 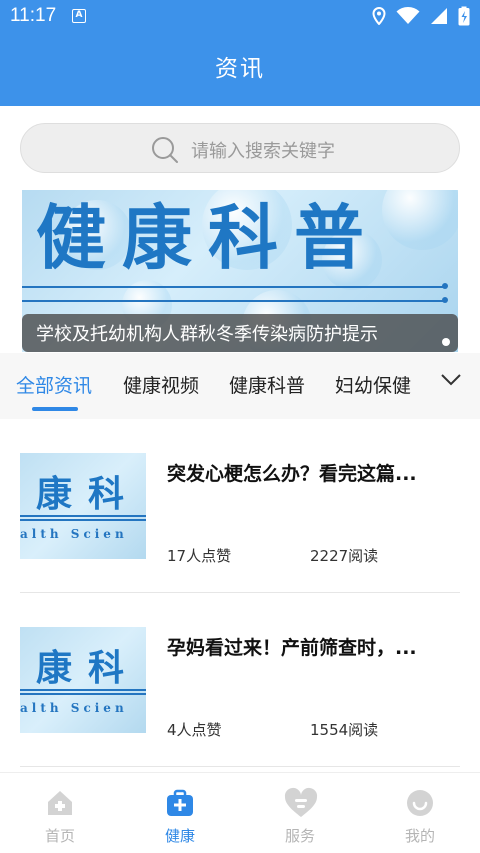 What do you see at coordinates (446, 342) in the screenshot?
I see `carousel-indicator` at bounding box center [446, 342].